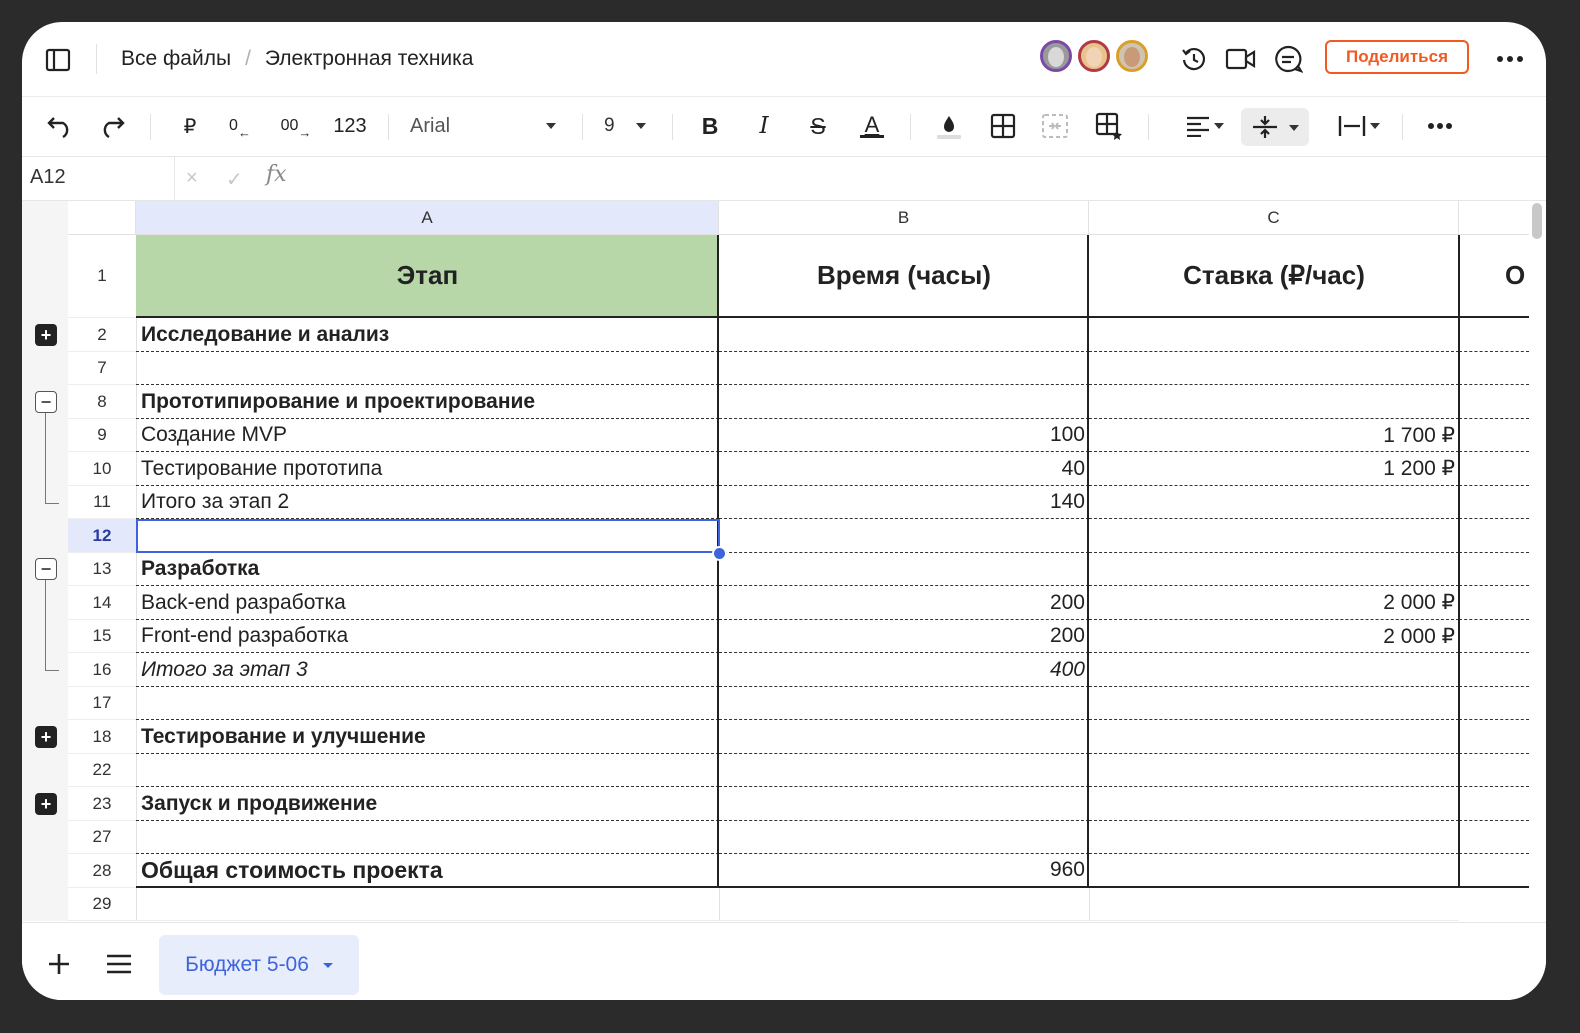 The width and height of the screenshot is (1580, 1033). Describe the element at coordinates (1275, 127) in the screenshot. I see `vertical-align-button` at that location.